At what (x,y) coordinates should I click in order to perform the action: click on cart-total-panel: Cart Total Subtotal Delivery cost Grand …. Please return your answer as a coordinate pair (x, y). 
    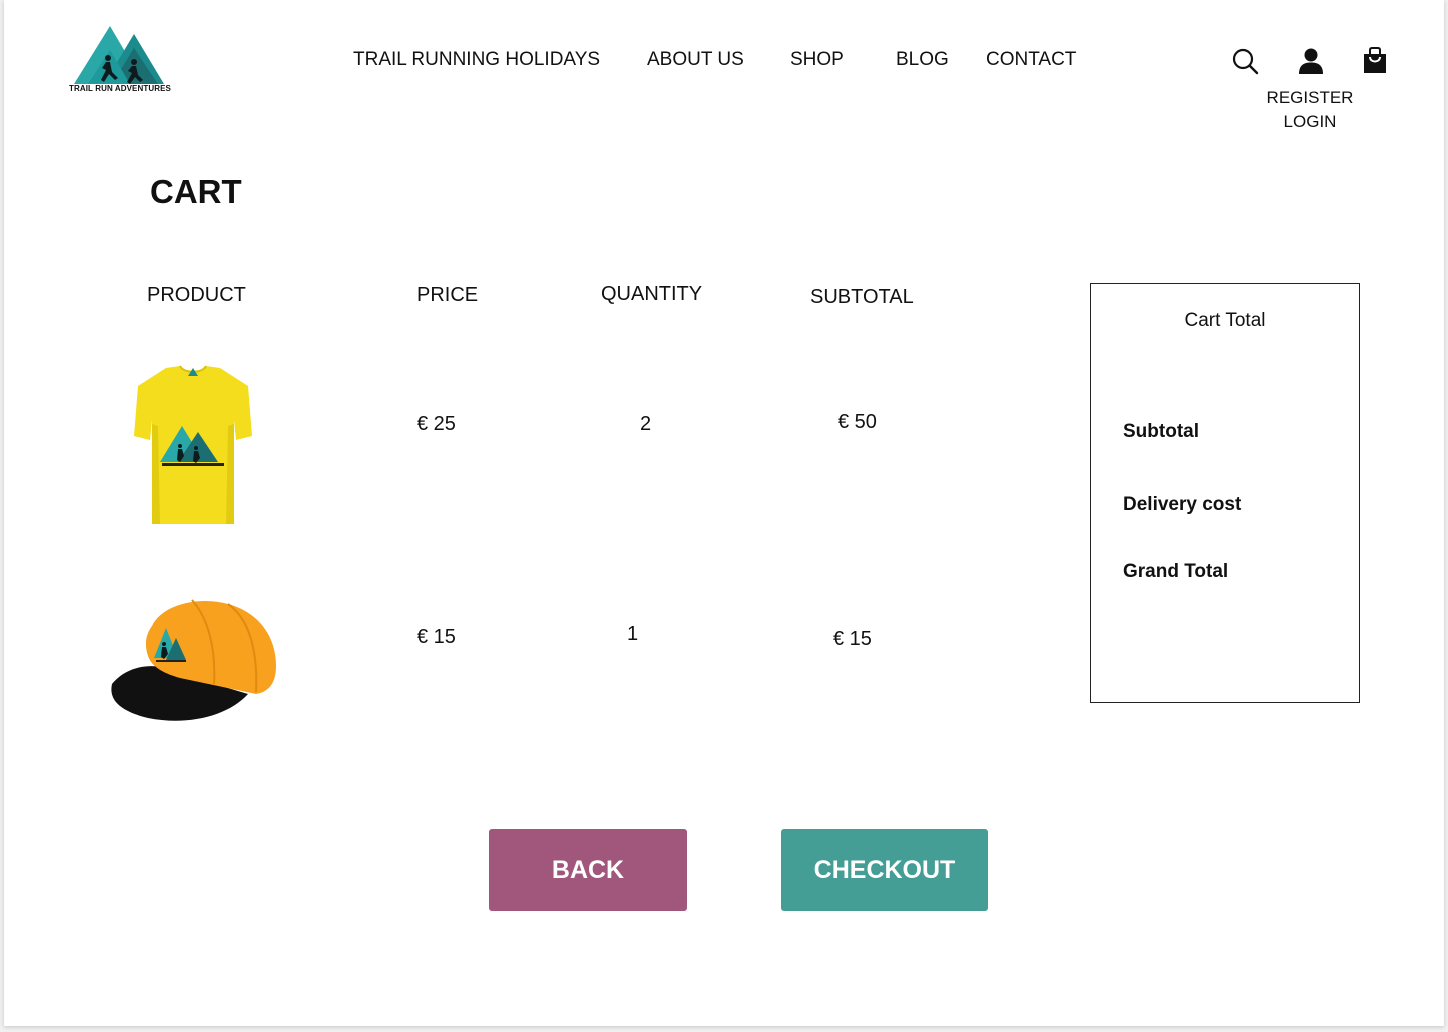
    Looking at the image, I should click on (1225, 493).